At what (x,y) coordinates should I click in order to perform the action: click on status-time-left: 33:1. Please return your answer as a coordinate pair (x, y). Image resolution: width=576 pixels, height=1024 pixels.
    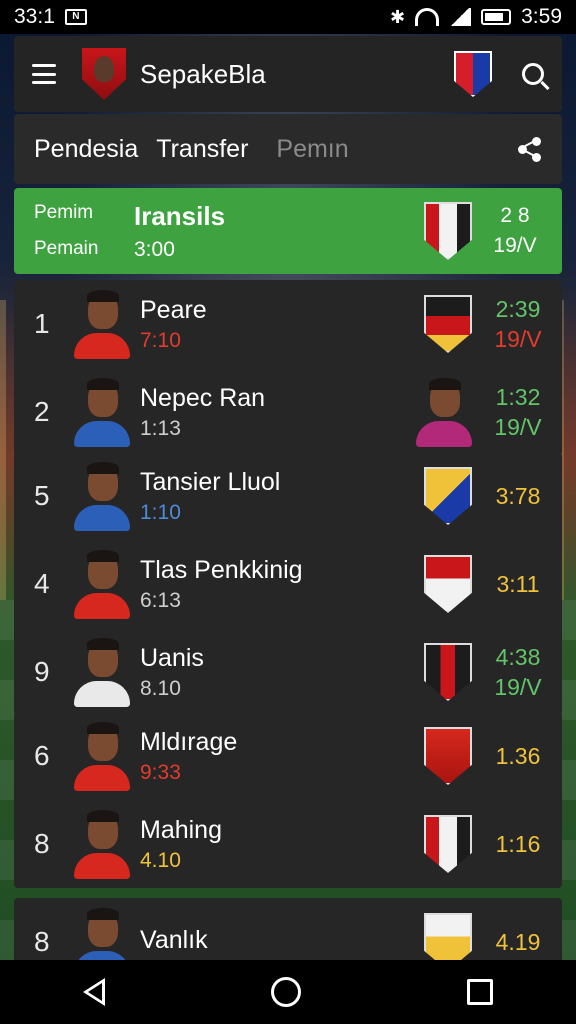
    Looking at the image, I should click on (34, 16).